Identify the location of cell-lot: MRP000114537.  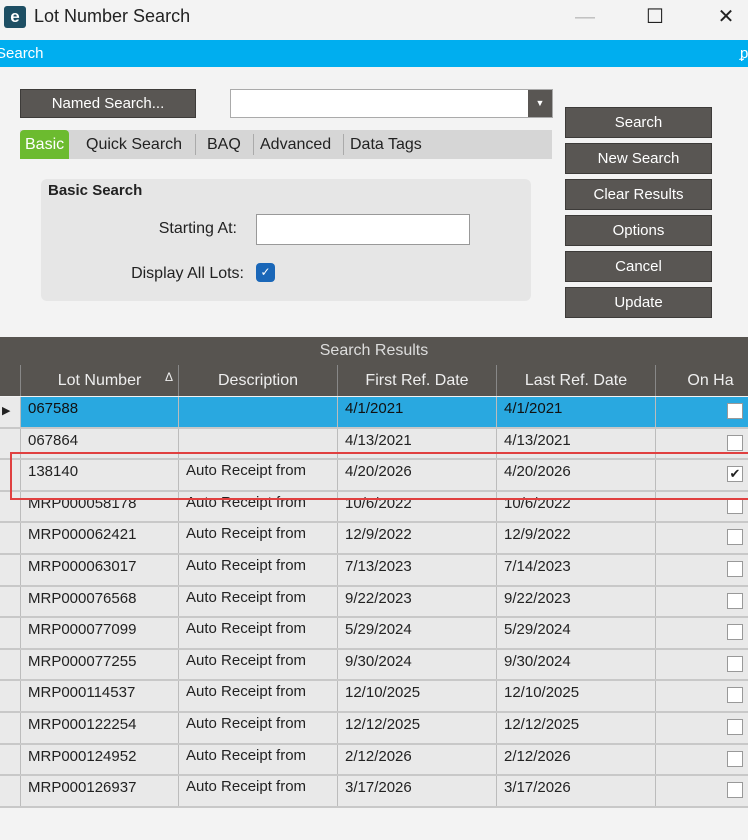
(99, 696).